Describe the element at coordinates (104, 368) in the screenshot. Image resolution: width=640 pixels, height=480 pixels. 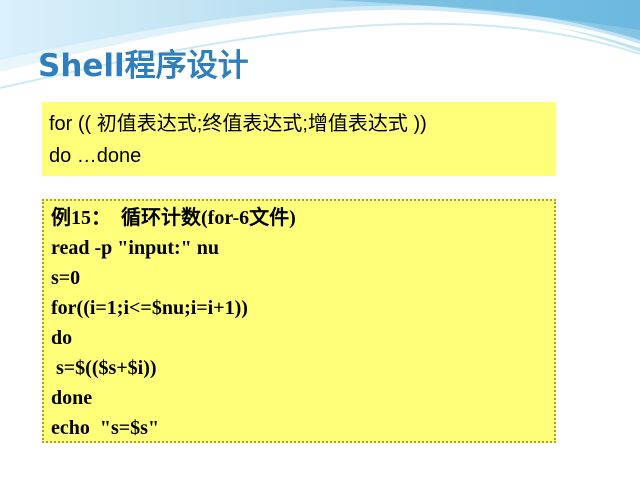
I see `code-line-sum: s=$(($s+$i))` at that location.